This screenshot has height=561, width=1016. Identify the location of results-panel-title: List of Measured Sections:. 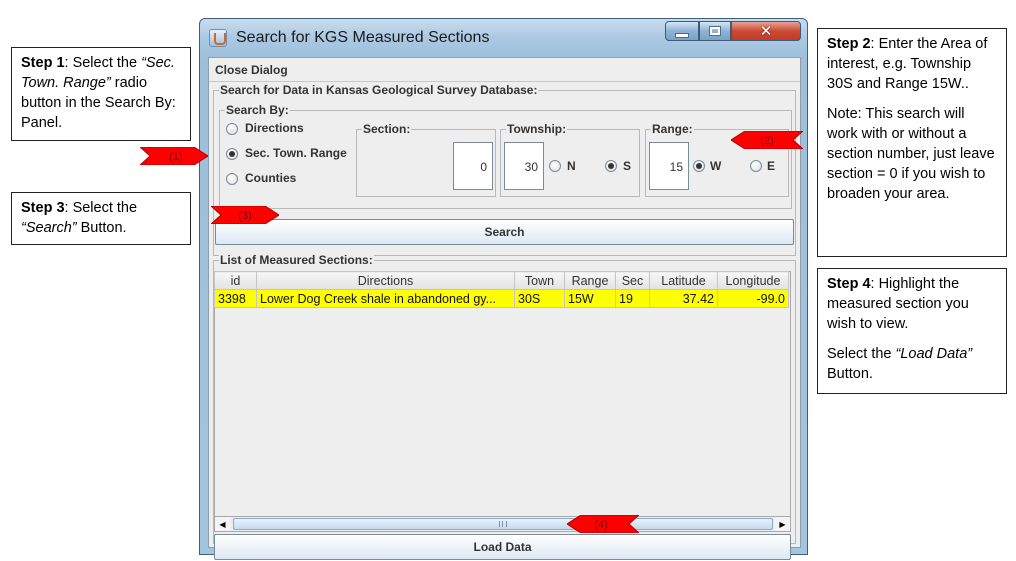
(296, 260).